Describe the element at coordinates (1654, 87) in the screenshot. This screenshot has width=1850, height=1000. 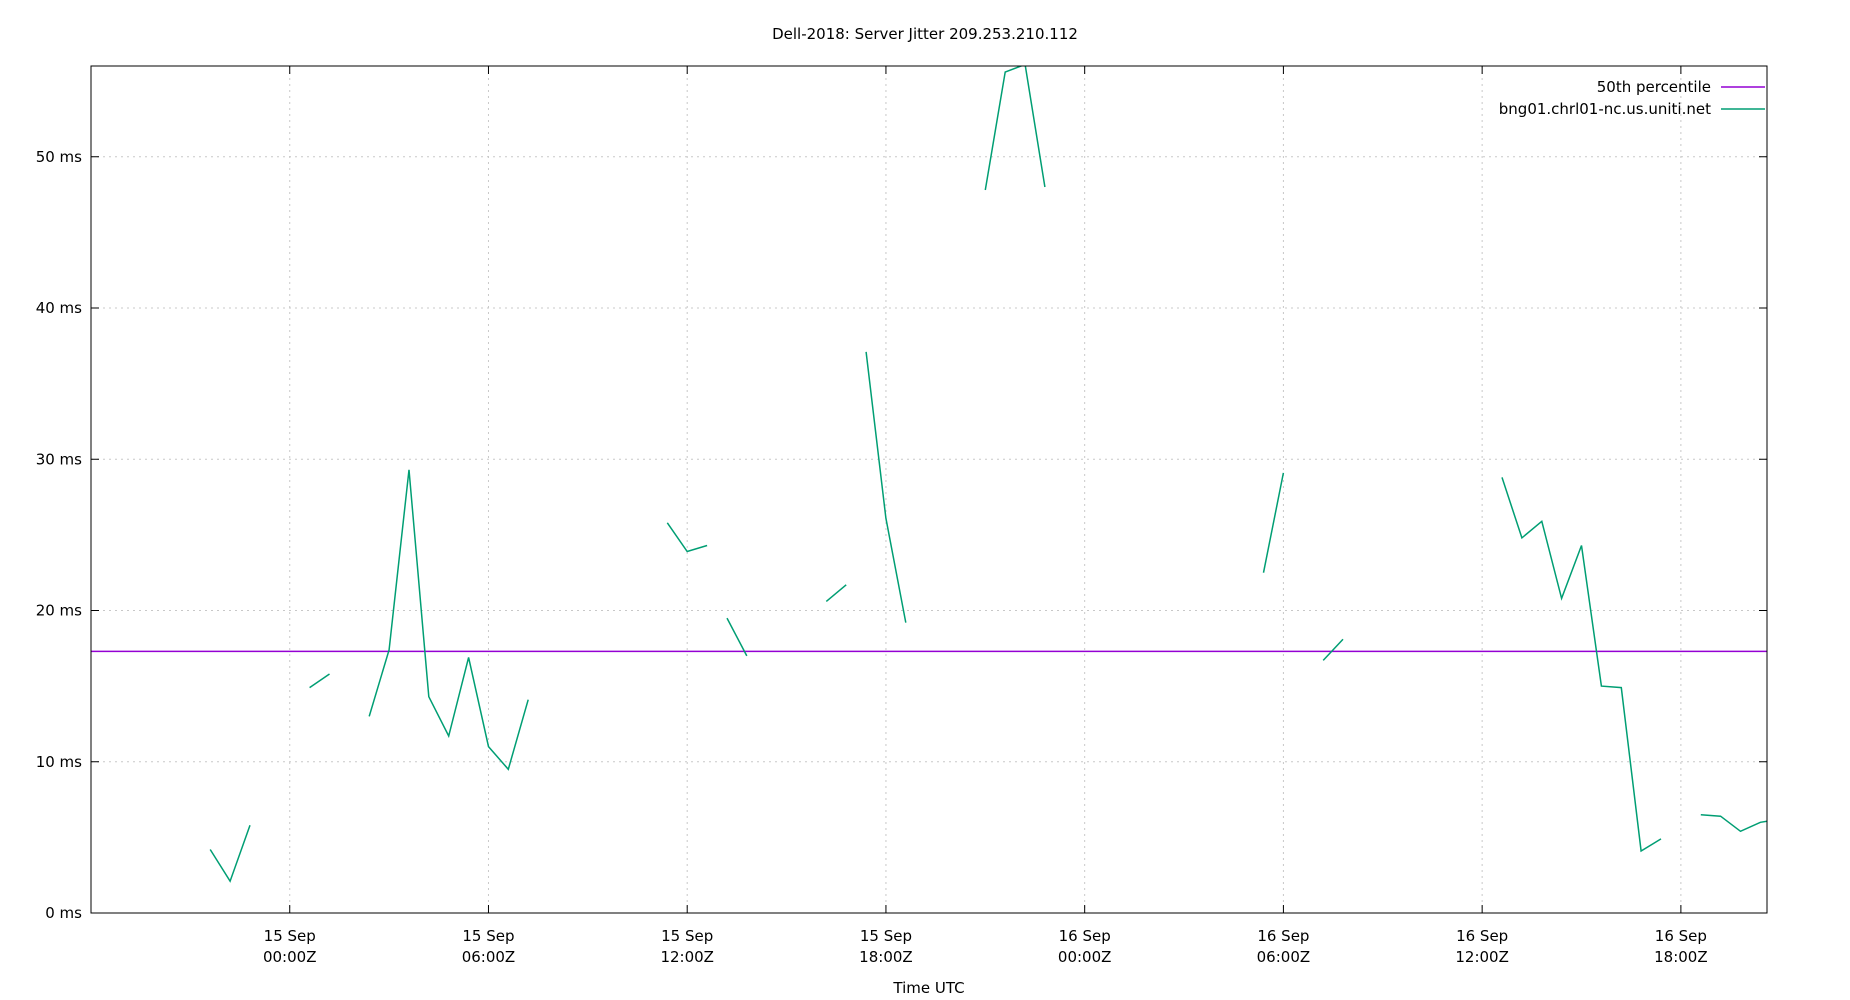
I see `legend-label: 50th percentile` at that location.